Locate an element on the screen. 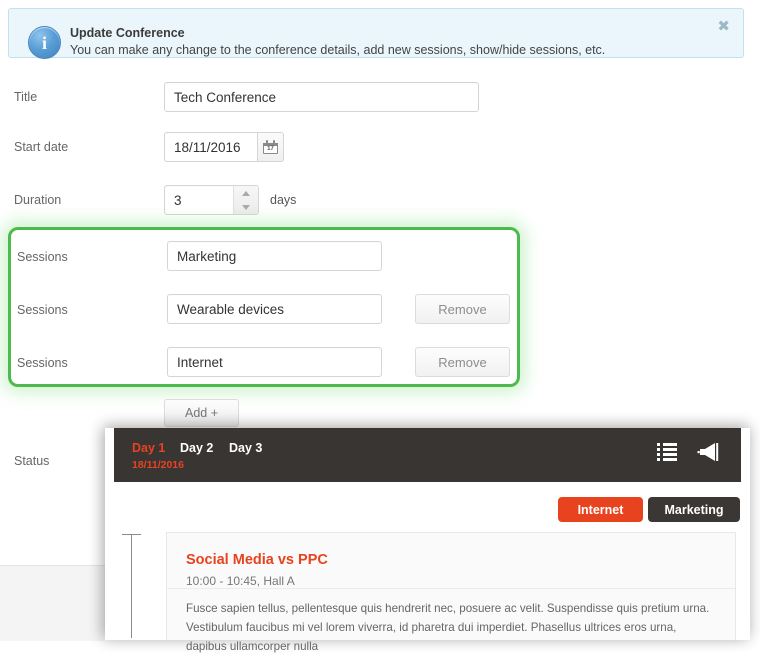 Image resolution: width=760 pixels, height=656 pixels. duration-spinner is located at coordinates (245, 200).